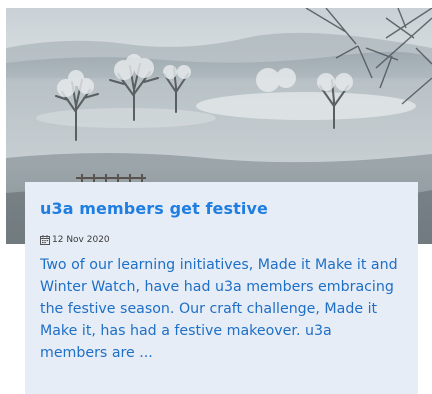  Describe the element at coordinates (221, 209) in the screenshot. I see `article-title: u3a members get festive` at that location.